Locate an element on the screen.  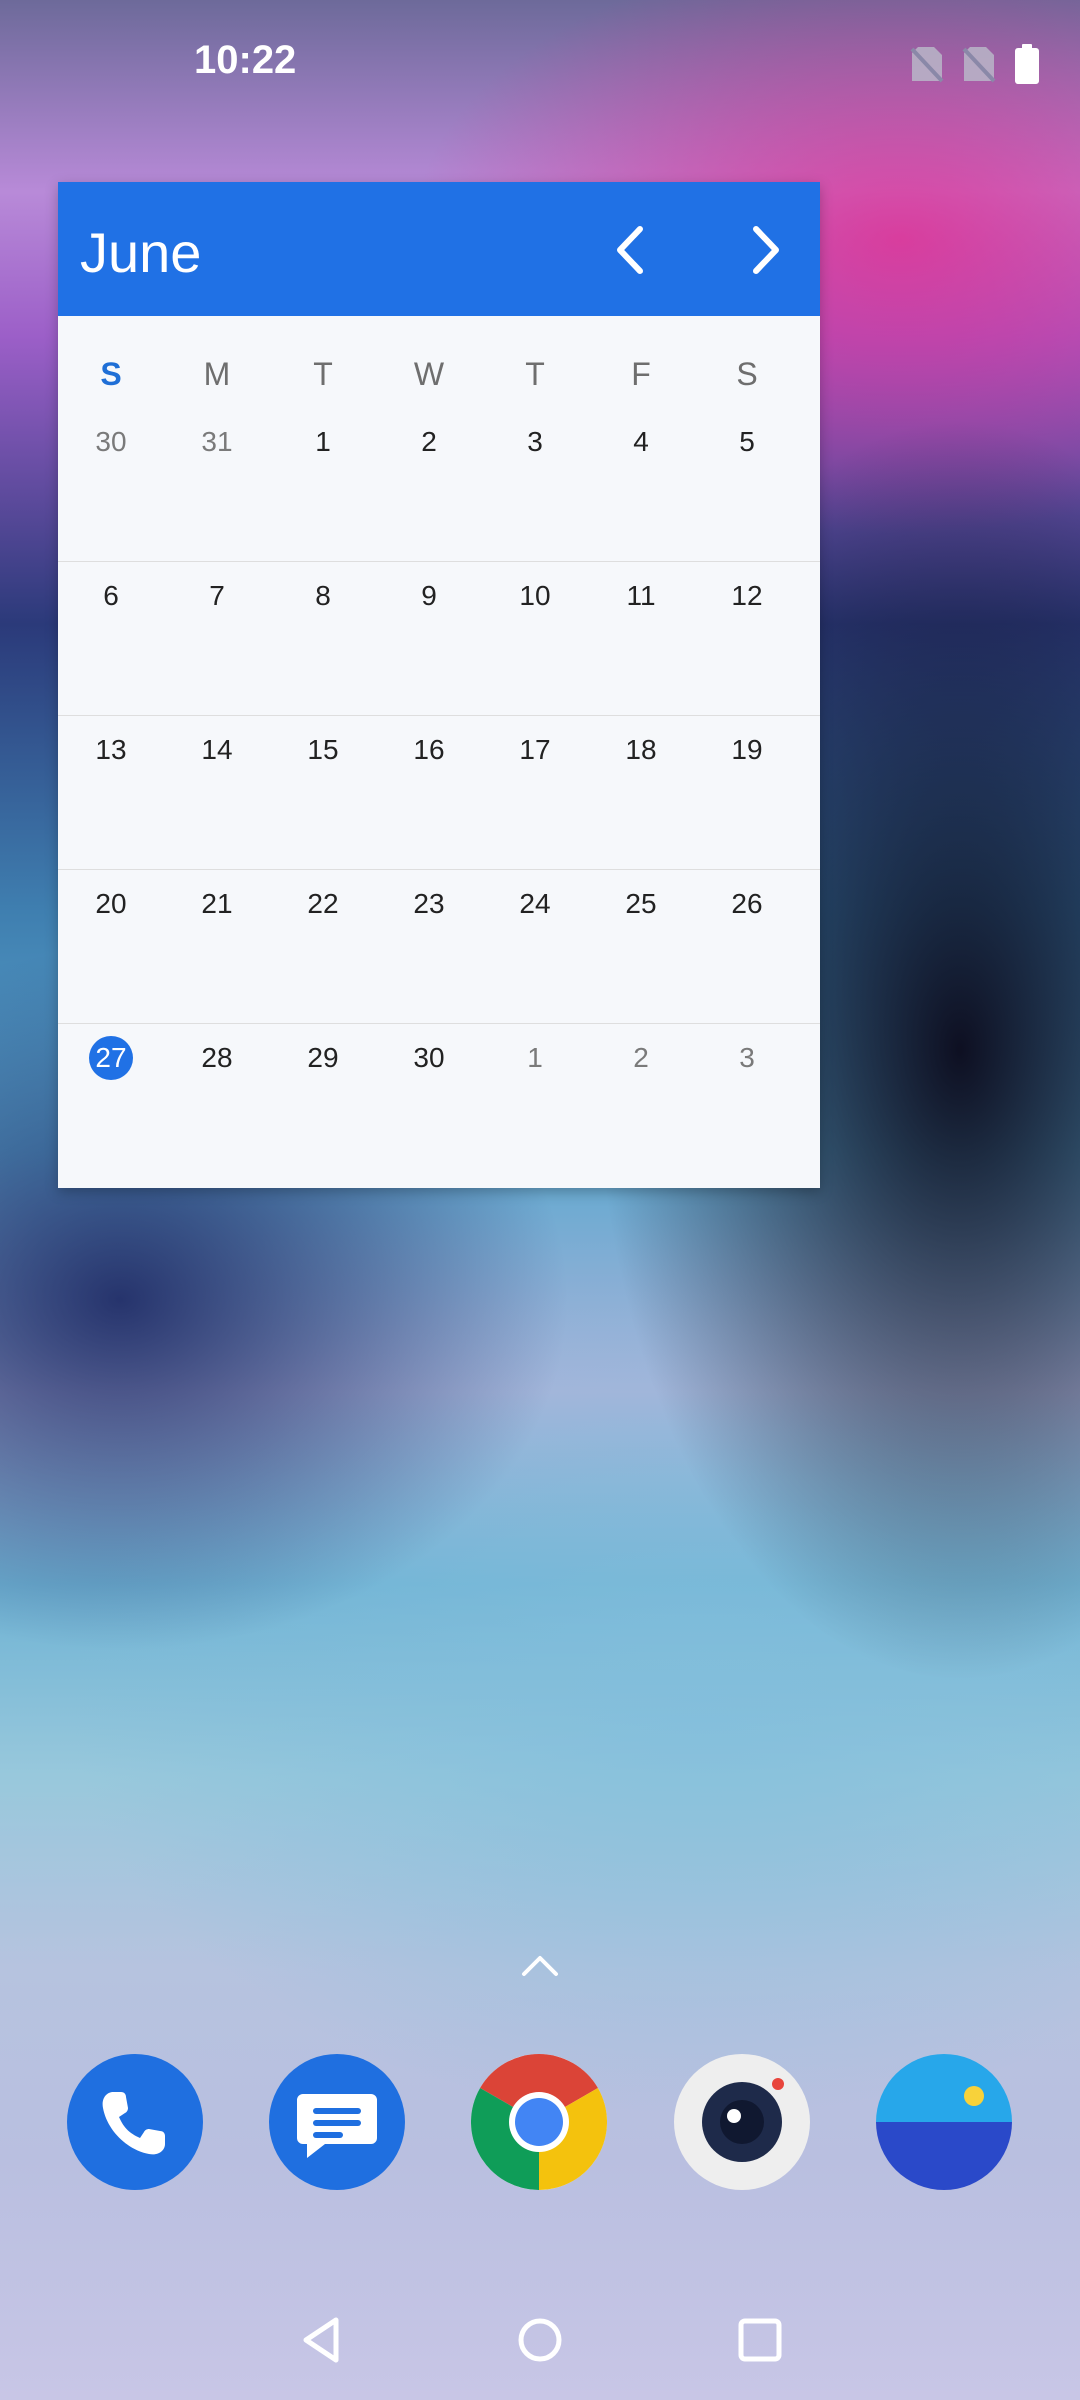
day-number: 4 is located at coordinates (641, 441).